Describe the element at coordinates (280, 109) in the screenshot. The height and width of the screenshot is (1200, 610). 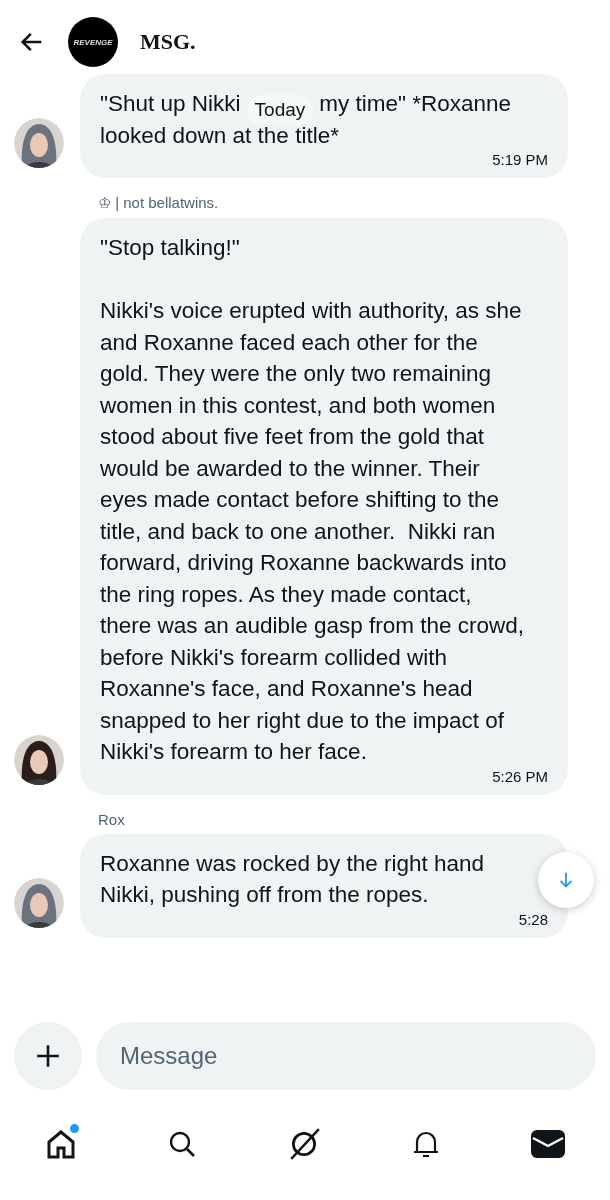
I see `date-divider: Today` at that location.